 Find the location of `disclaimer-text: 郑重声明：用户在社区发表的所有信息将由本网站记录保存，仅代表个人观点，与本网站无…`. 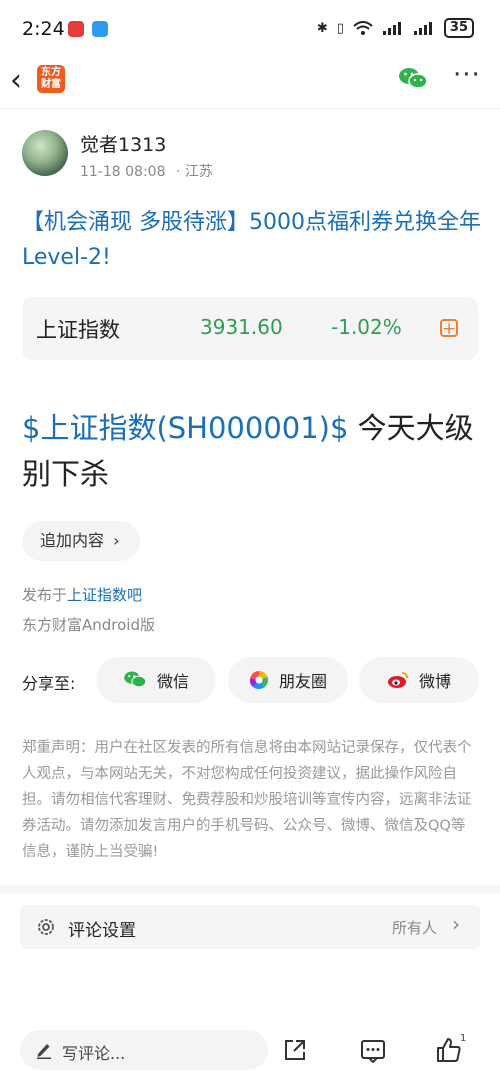

disclaimer-text: 郑重声明：用户在社区发表的所有信息将由本网站记录保存，仅代表个人观点，与本网站无… is located at coordinates (247, 800).